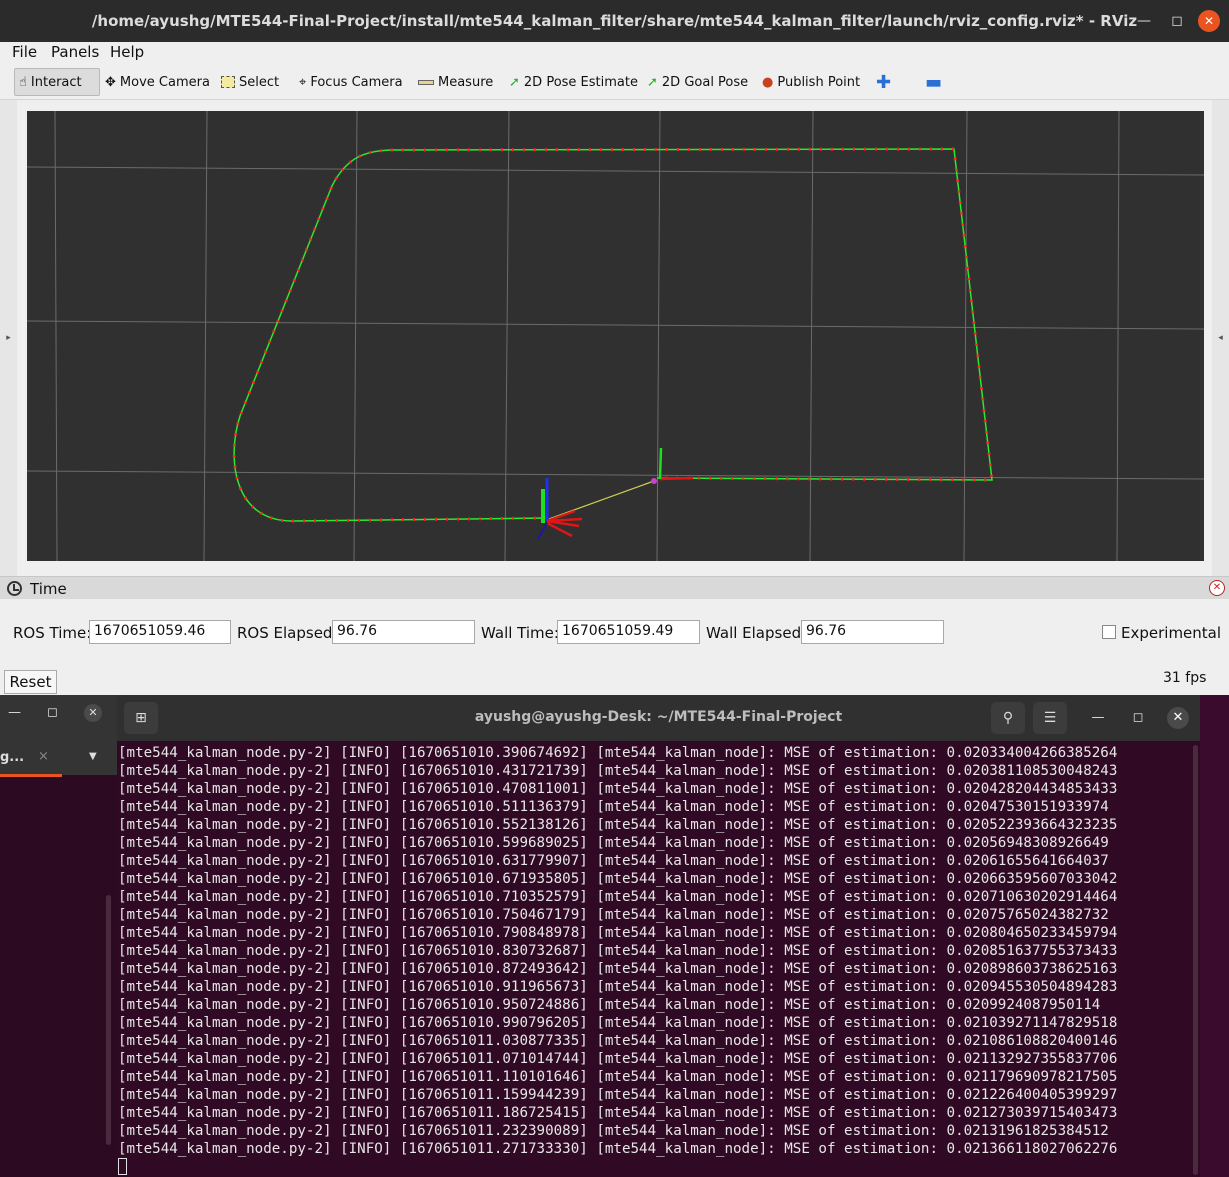  I want to click on experimental-label: Experimental, so click(1171, 633).